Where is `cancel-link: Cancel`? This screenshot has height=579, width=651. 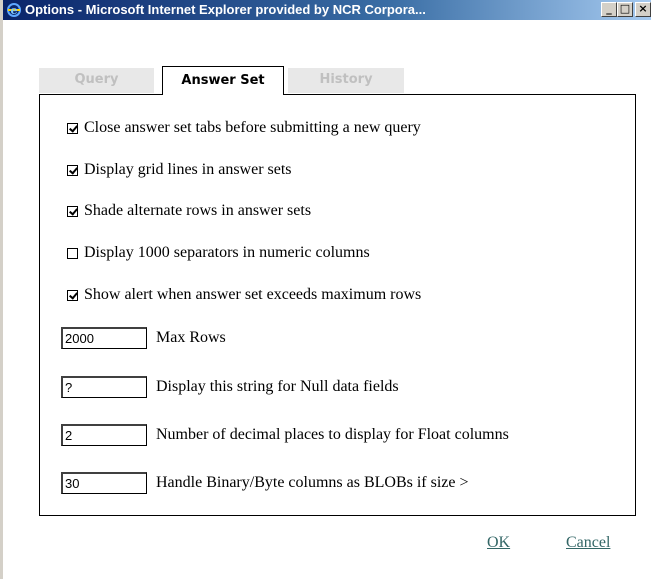 cancel-link: Cancel is located at coordinates (588, 543).